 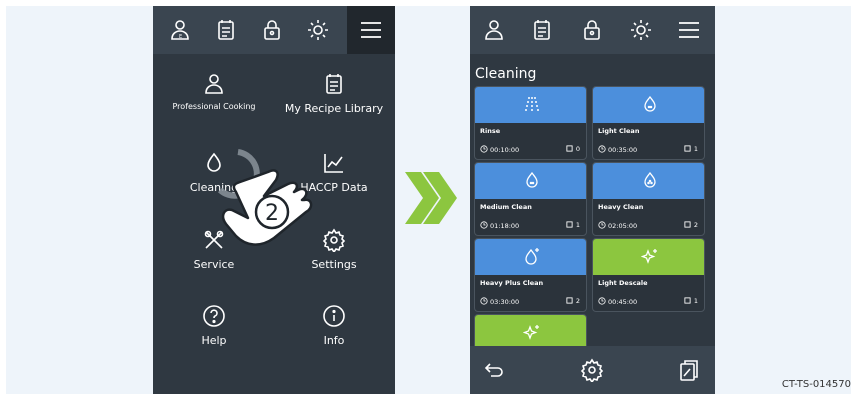 I want to click on program-count: 0, so click(x=573, y=149).